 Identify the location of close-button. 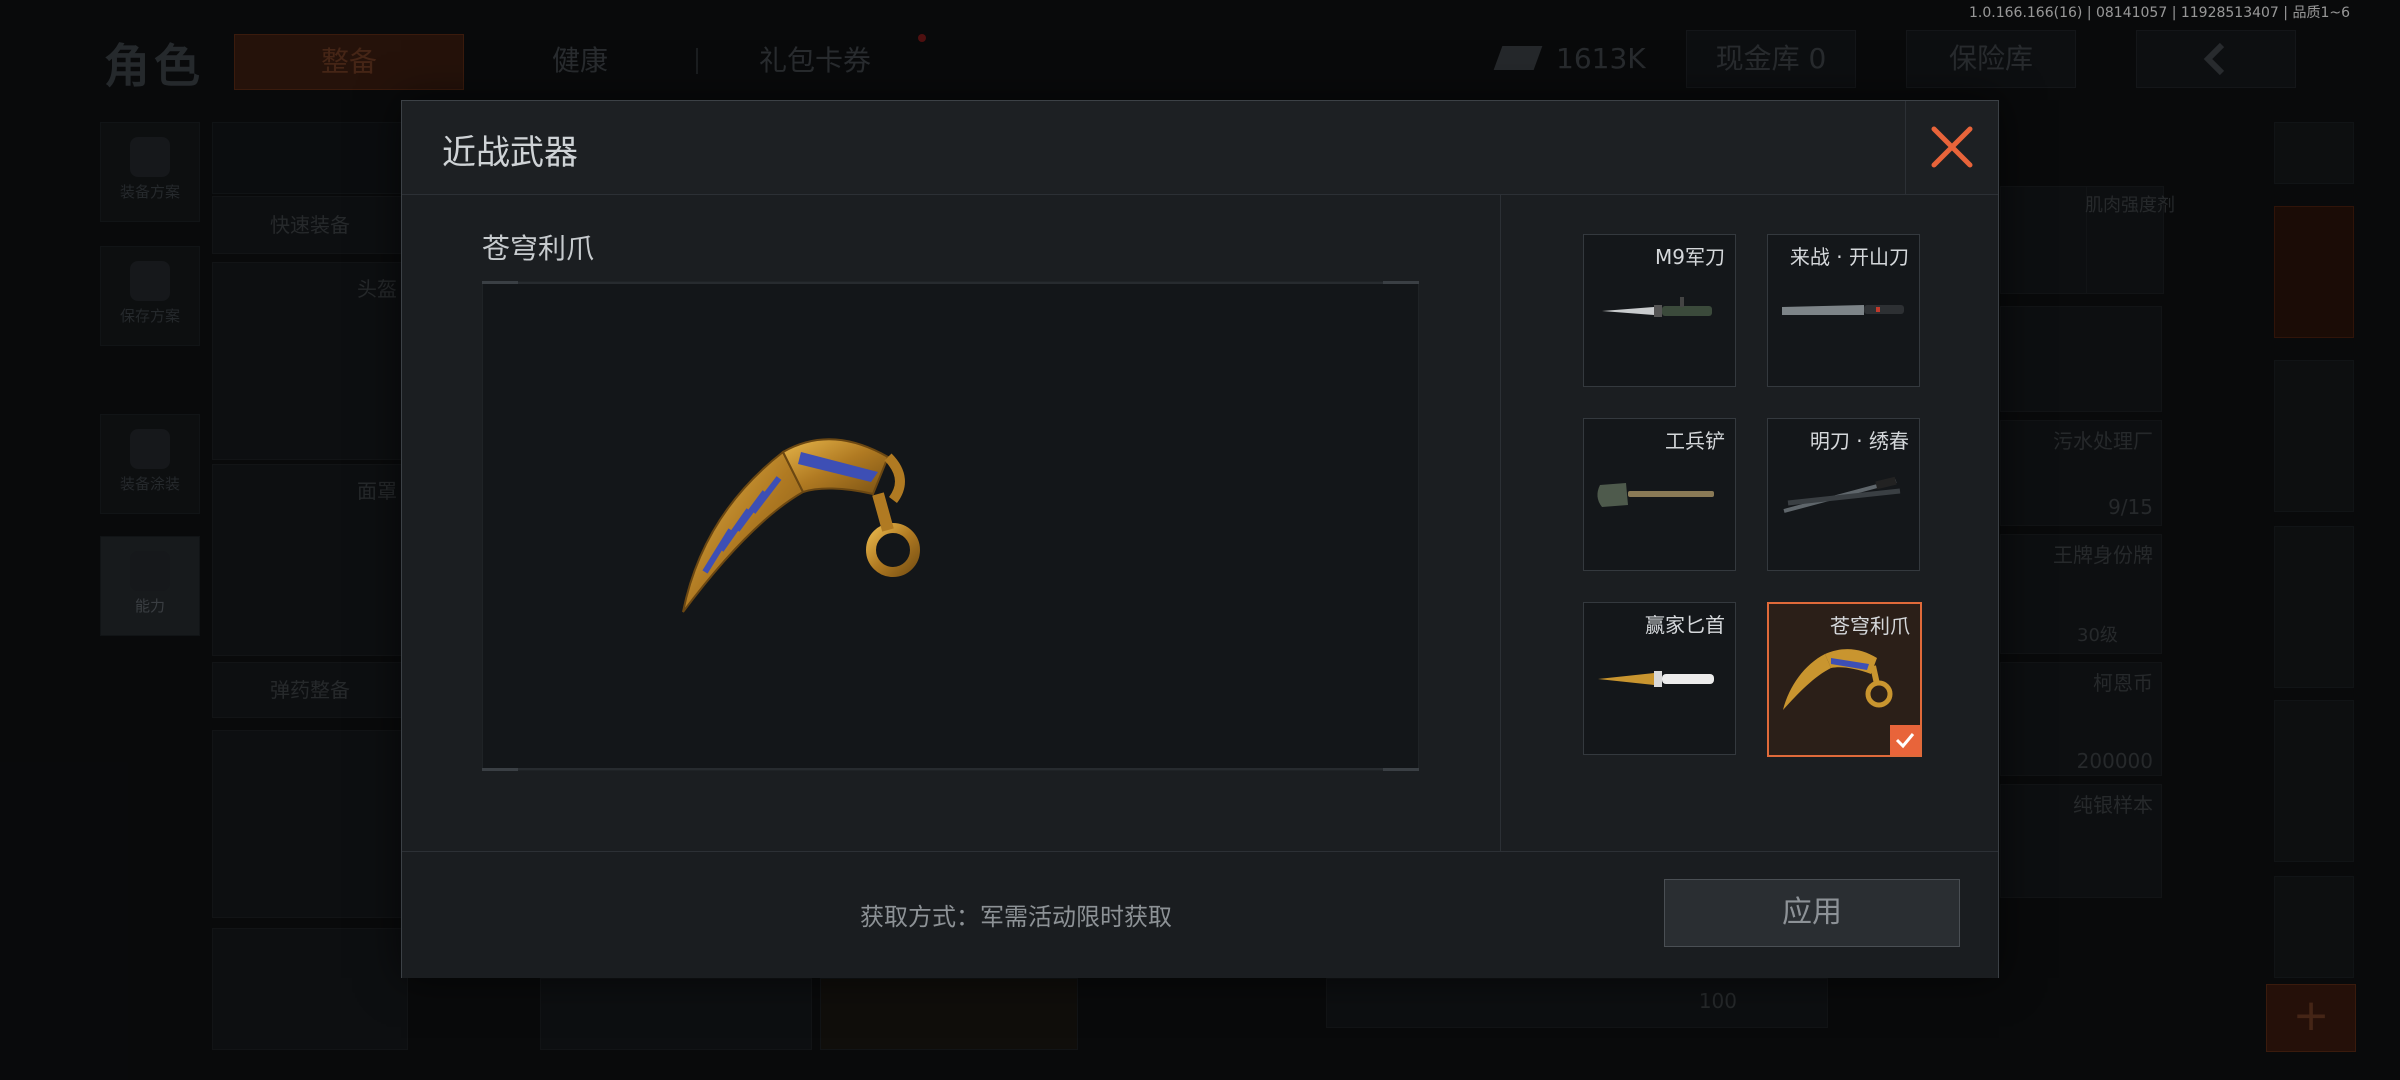
(1951, 147).